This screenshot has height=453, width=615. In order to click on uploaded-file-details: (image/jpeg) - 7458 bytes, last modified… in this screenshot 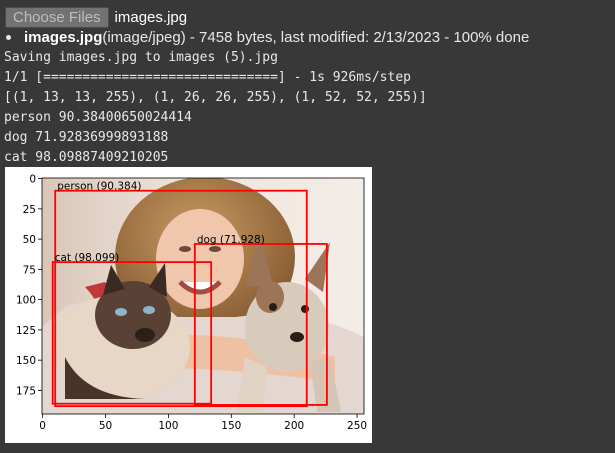, I will do `click(316, 37)`.